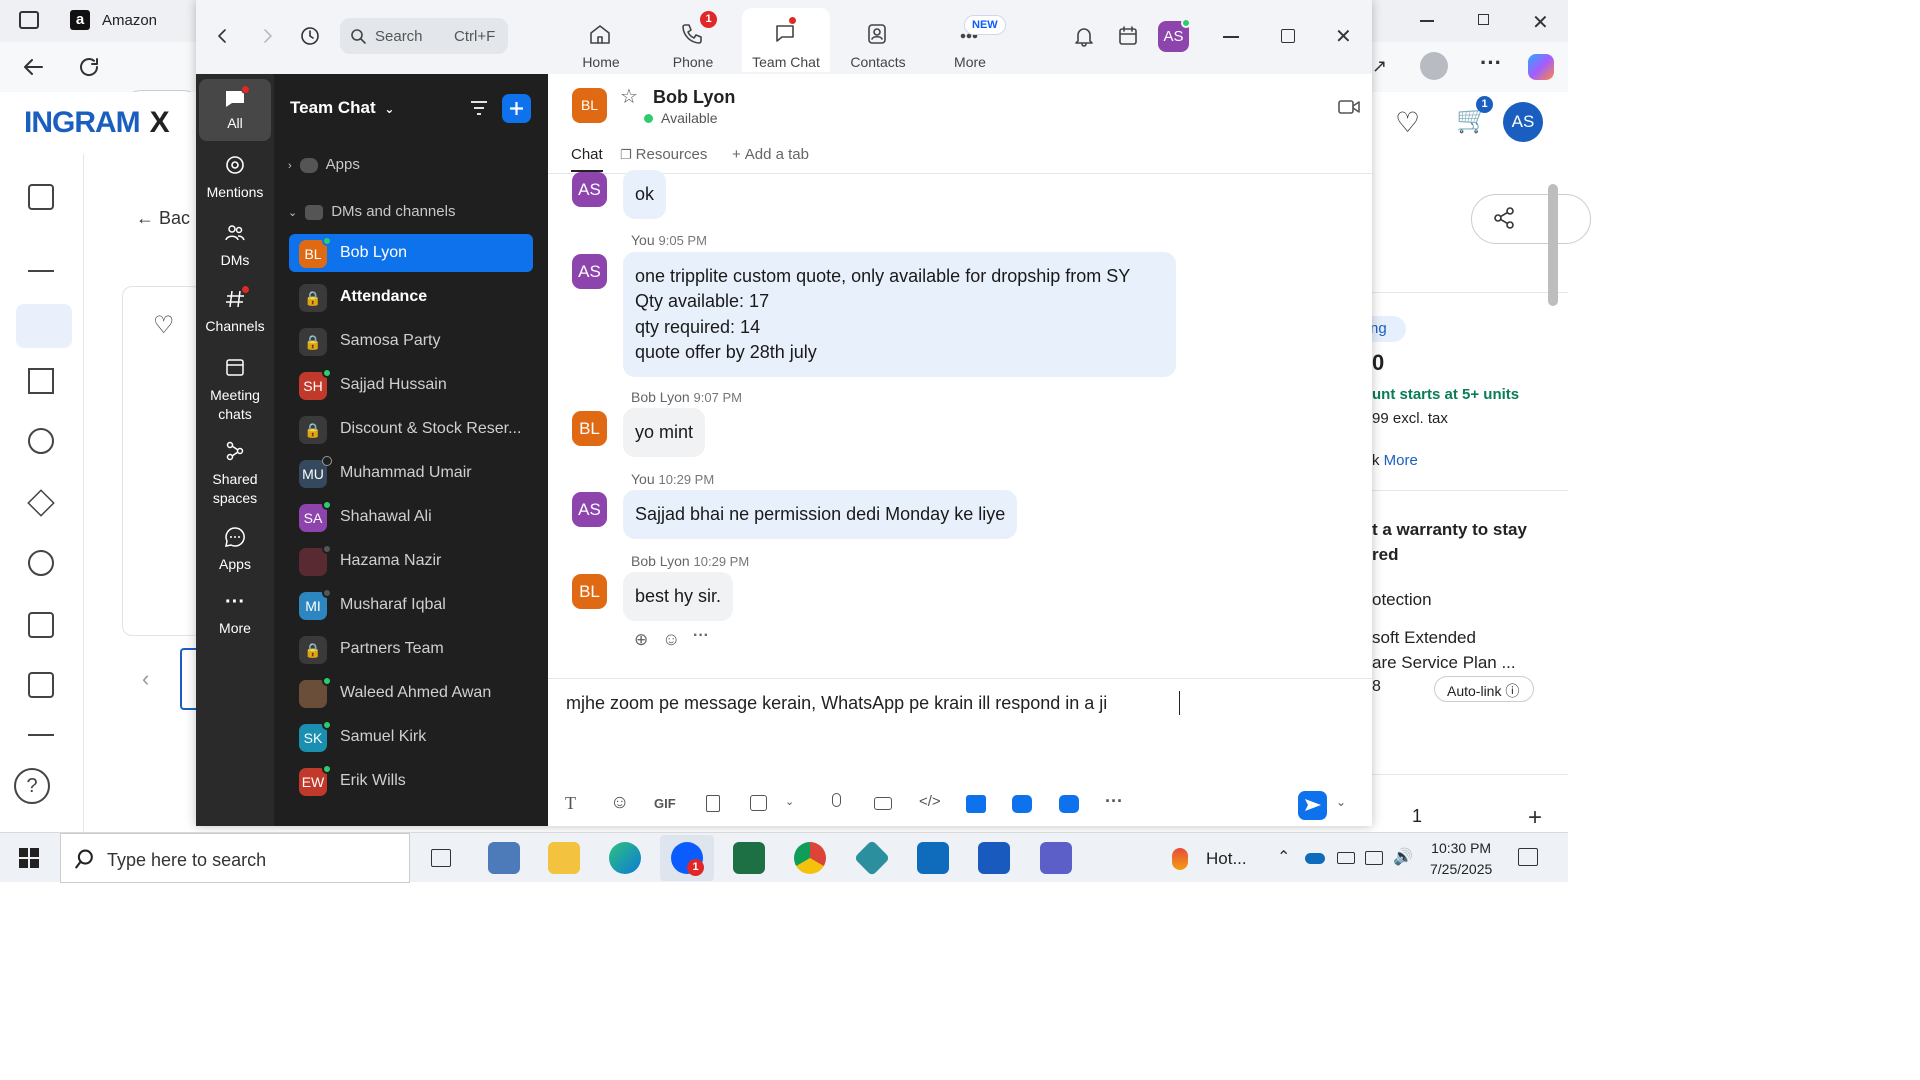 This screenshot has width=1920, height=1080. Describe the element at coordinates (1483, 19) in the screenshot. I see `restore-window-icon` at that location.